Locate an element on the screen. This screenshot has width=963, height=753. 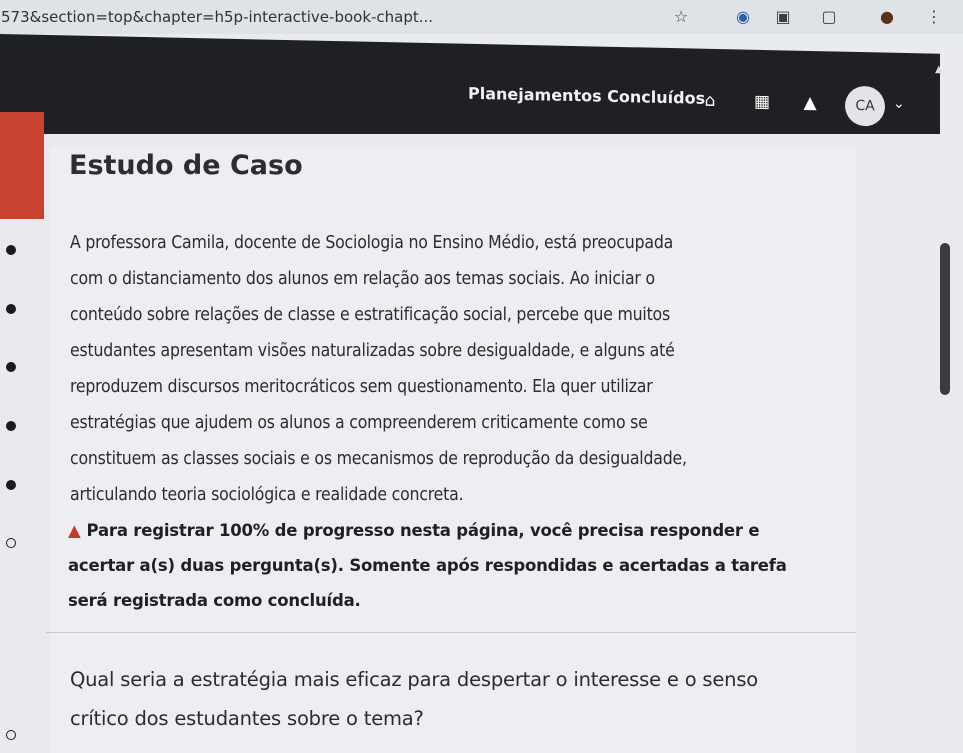
scrollbar is located at coordinates (945, 319).